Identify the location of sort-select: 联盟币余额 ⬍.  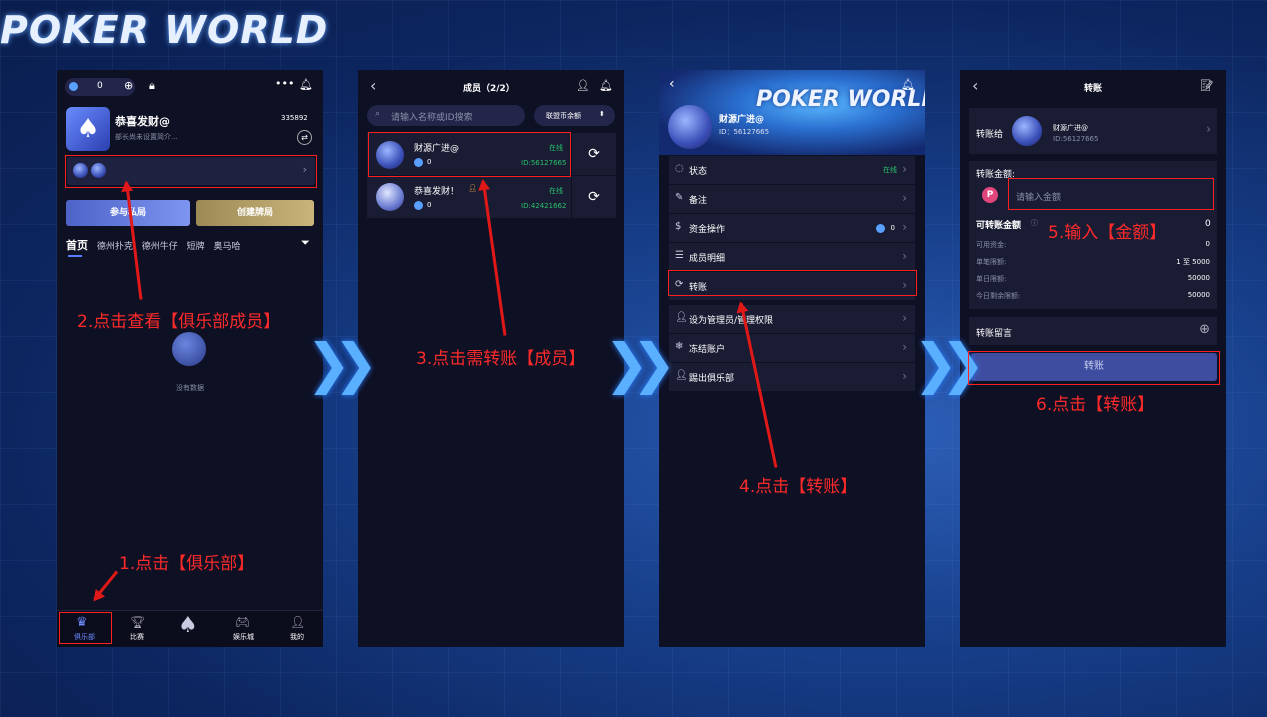
(574, 115).